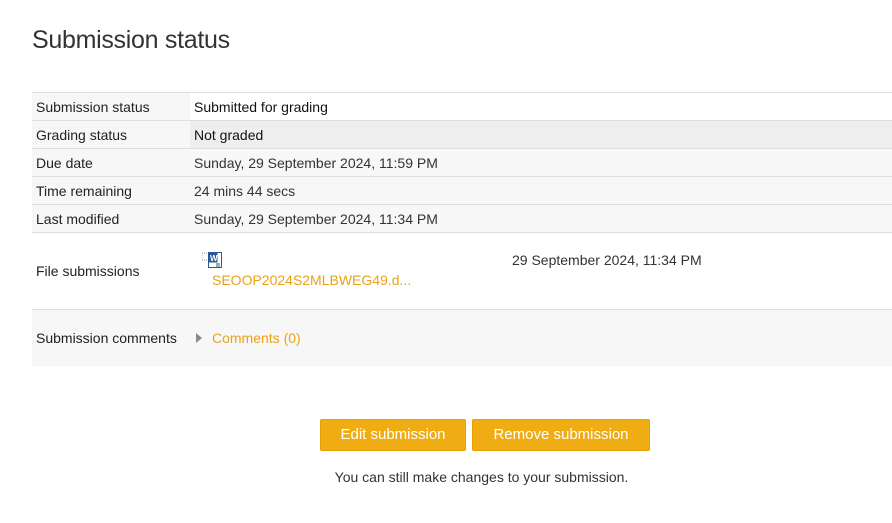  I want to click on submission-status-label: Submission status, so click(111, 106).